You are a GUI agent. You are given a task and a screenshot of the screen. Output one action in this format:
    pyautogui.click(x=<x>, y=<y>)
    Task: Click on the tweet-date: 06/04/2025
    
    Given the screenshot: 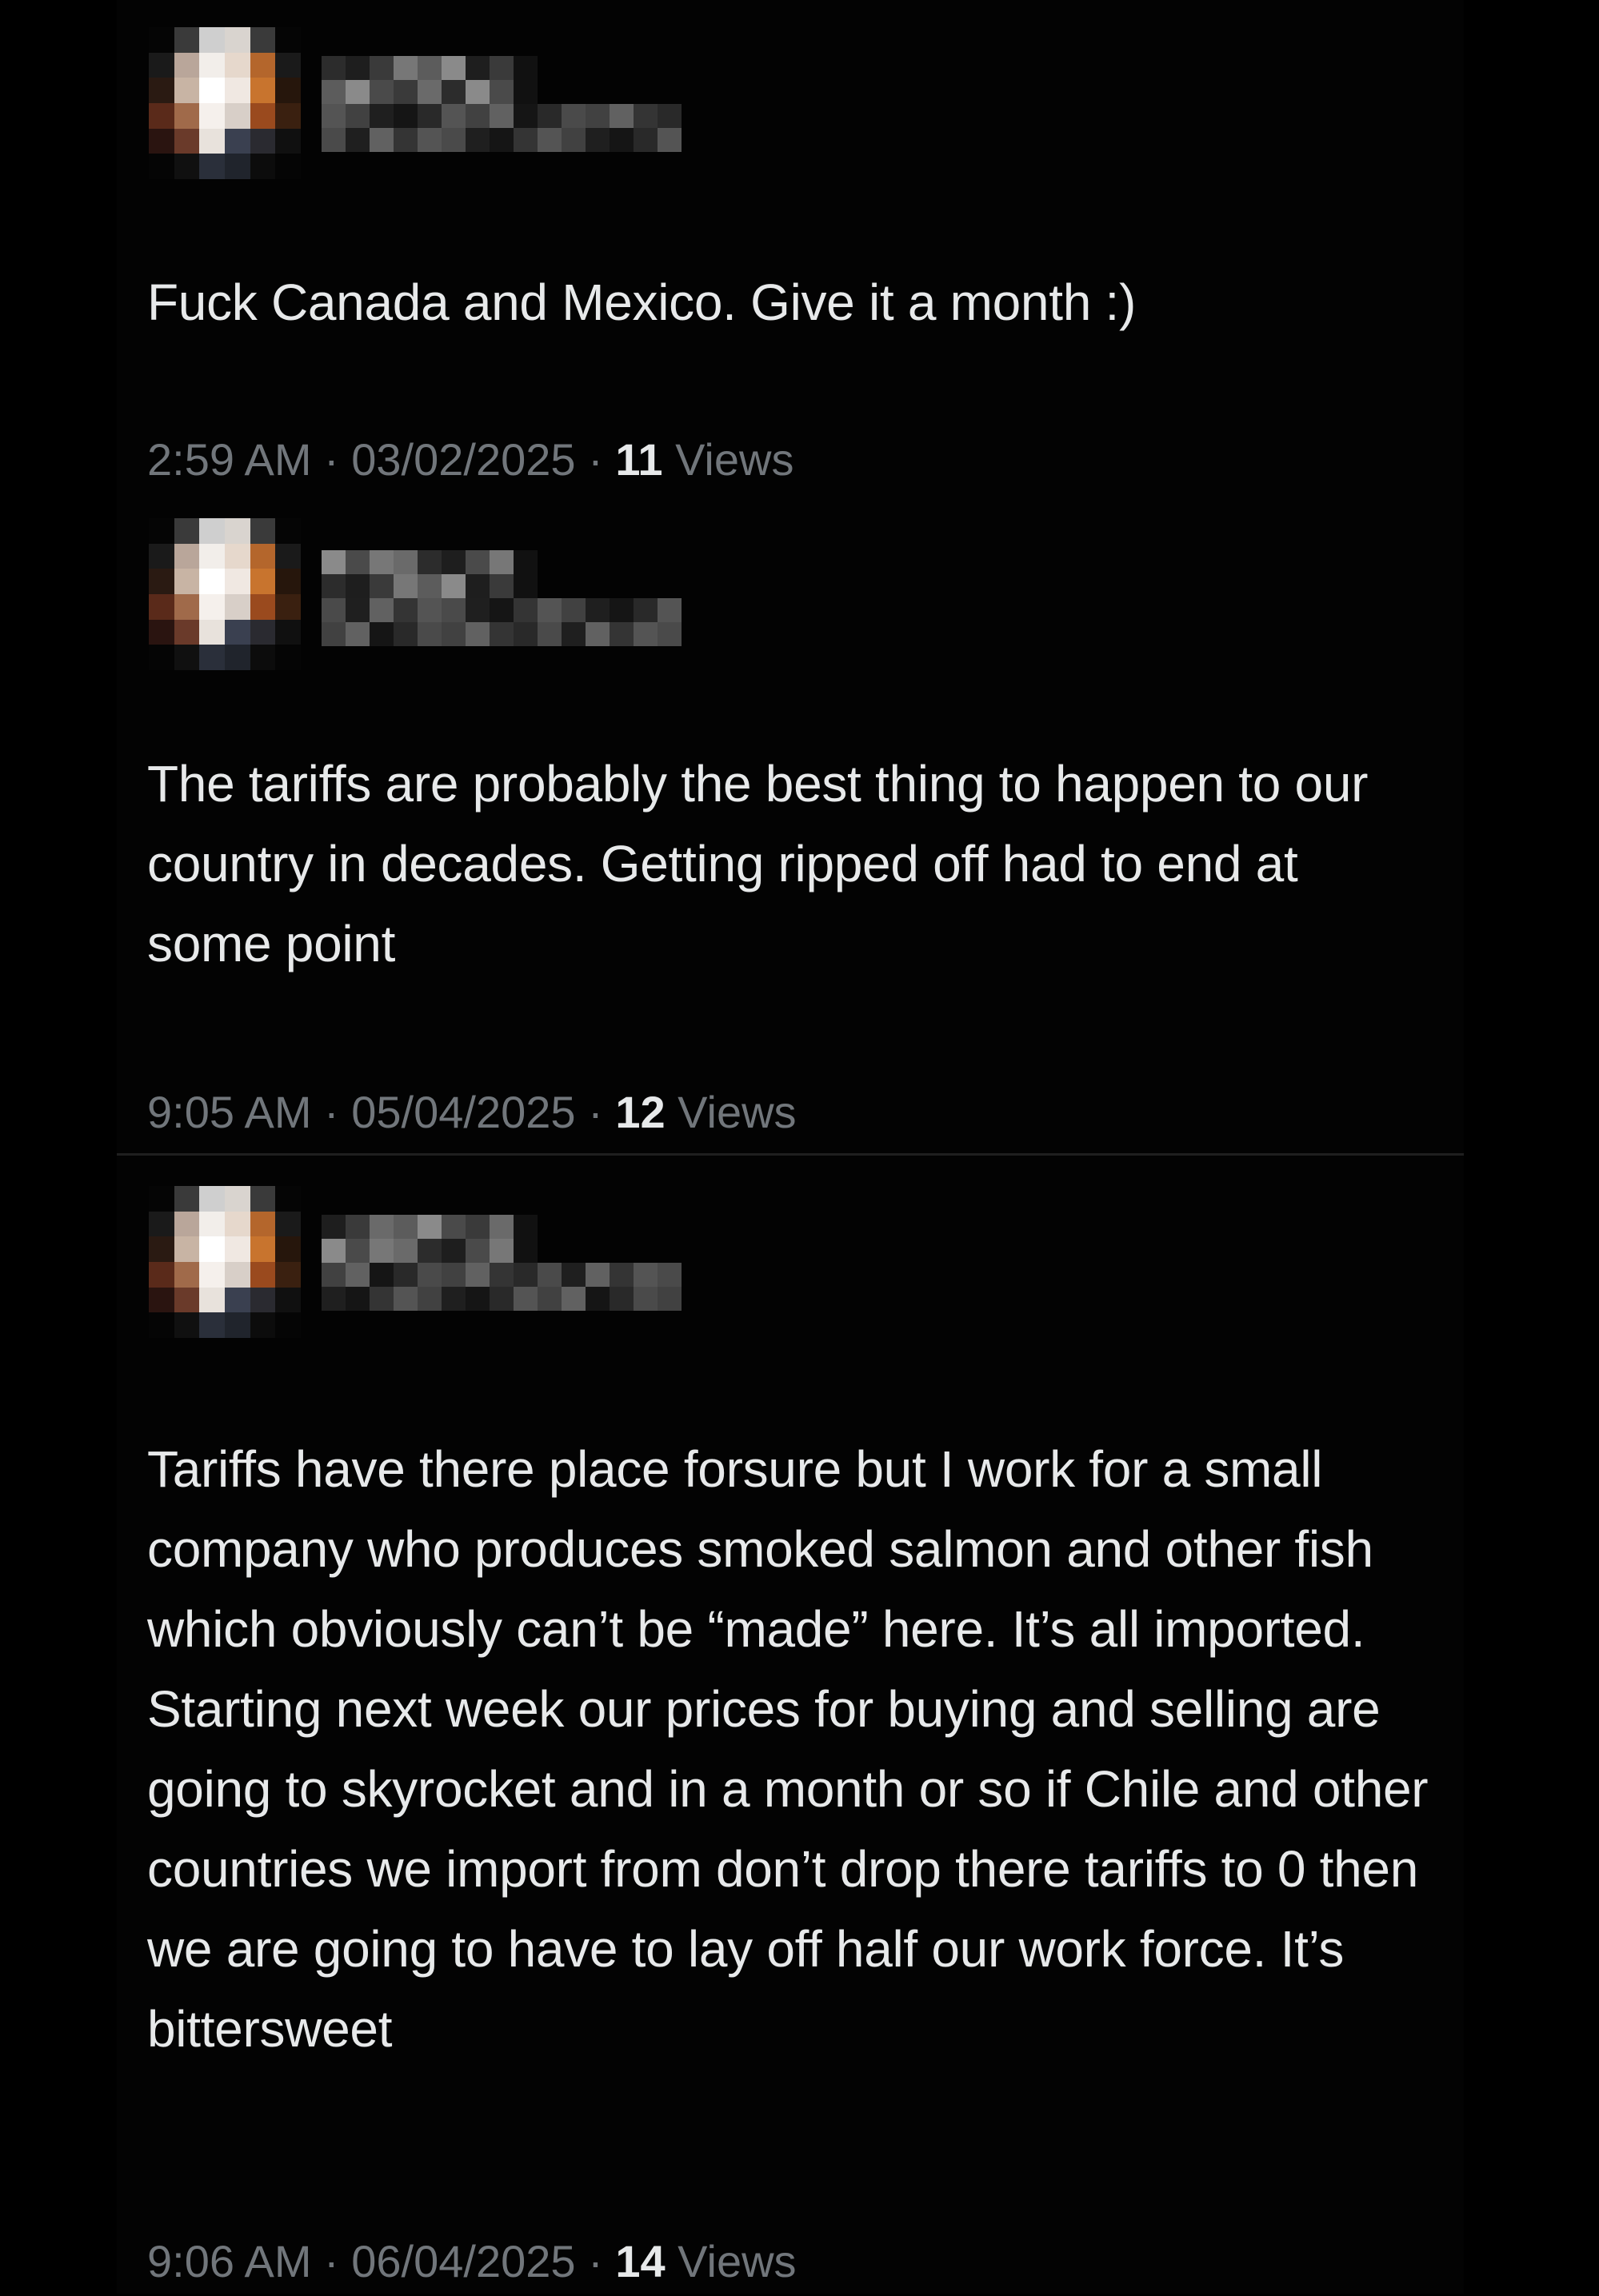 What is the action you would take?
    pyautogui.click(x=463, y=2261)
    